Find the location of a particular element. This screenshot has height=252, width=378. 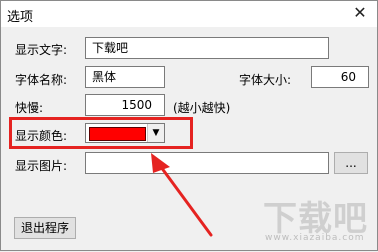

watermark-sub: www.xiazaiba.com is located at coordinates (315, 238).